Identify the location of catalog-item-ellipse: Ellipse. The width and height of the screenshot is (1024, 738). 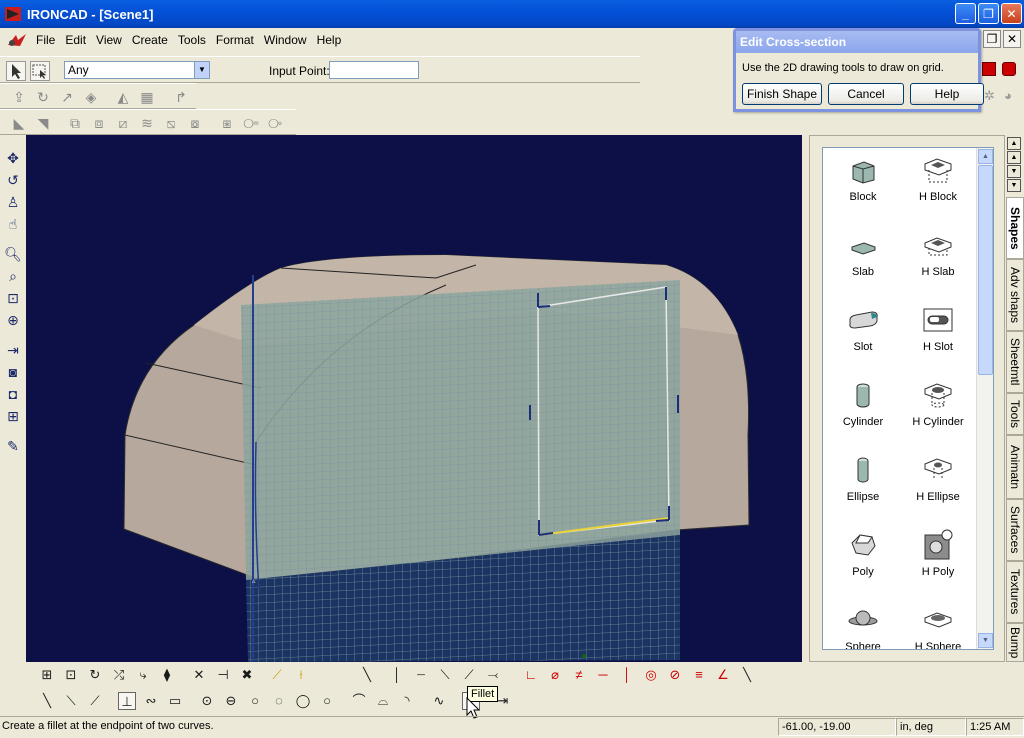
(863, 479).